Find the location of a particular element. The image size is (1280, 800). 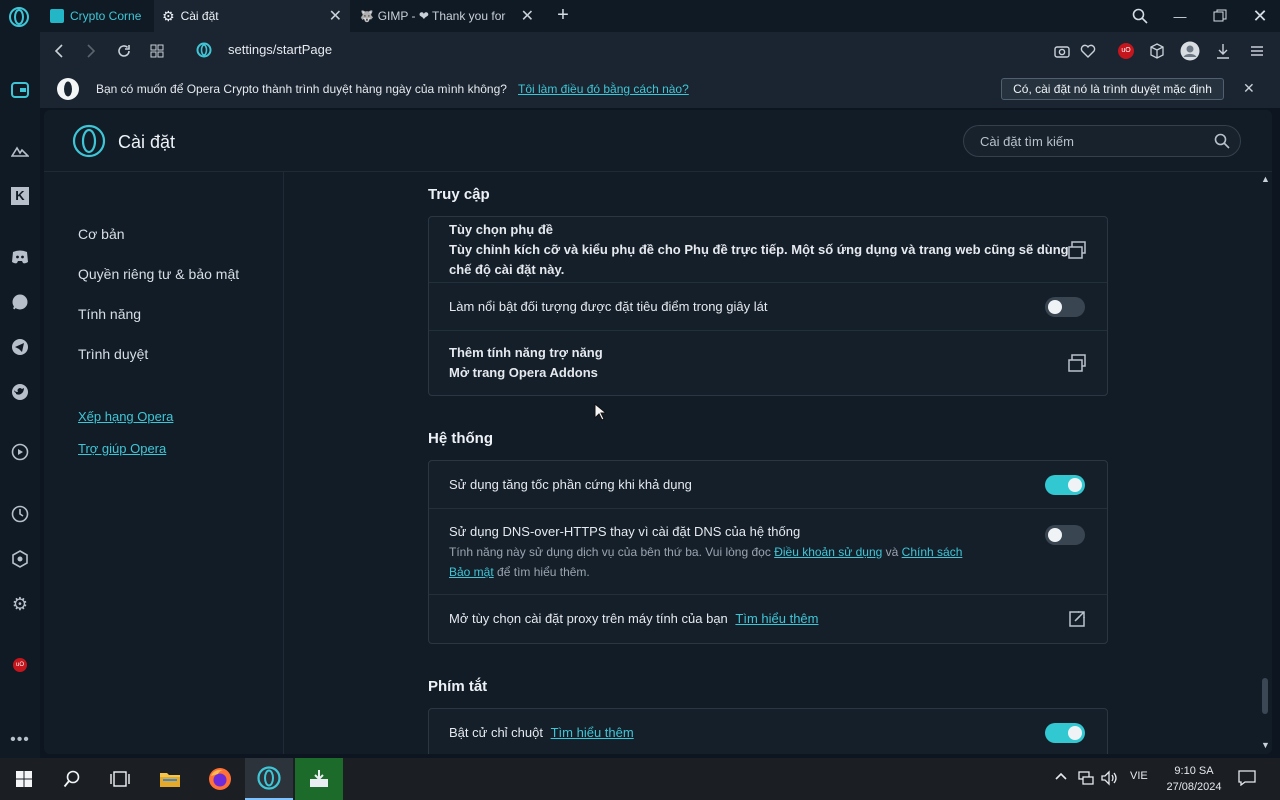

section-title-shortcuts: Phím tắt is located at coordinates (458, 686).